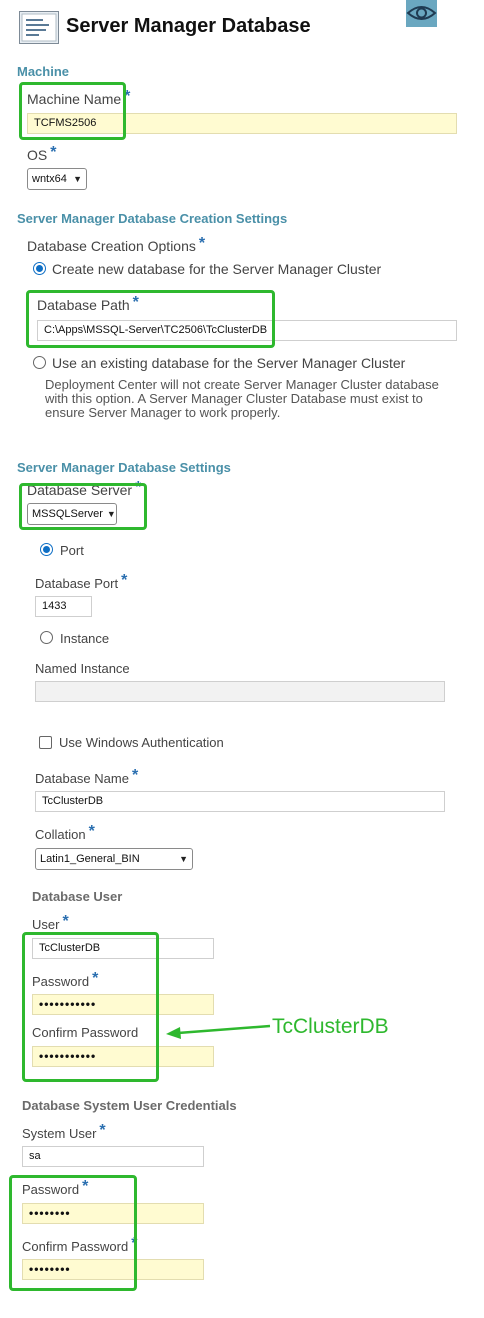 The width and height of the screenshot is (484, 1318). What do you see at coordinates (63, 606) in the screenshot?
I see `database-port-input: 1433` at bounding box center [63, 606].